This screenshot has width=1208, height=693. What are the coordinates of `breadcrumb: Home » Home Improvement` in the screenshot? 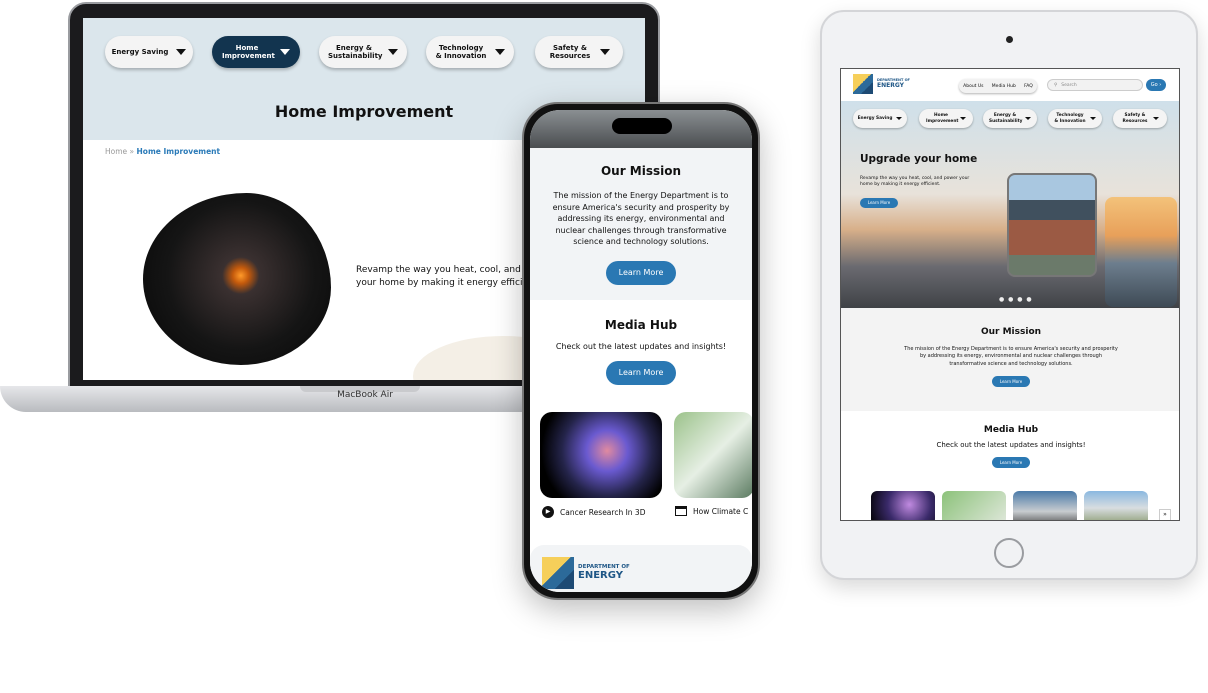 It's located at (162, 151).